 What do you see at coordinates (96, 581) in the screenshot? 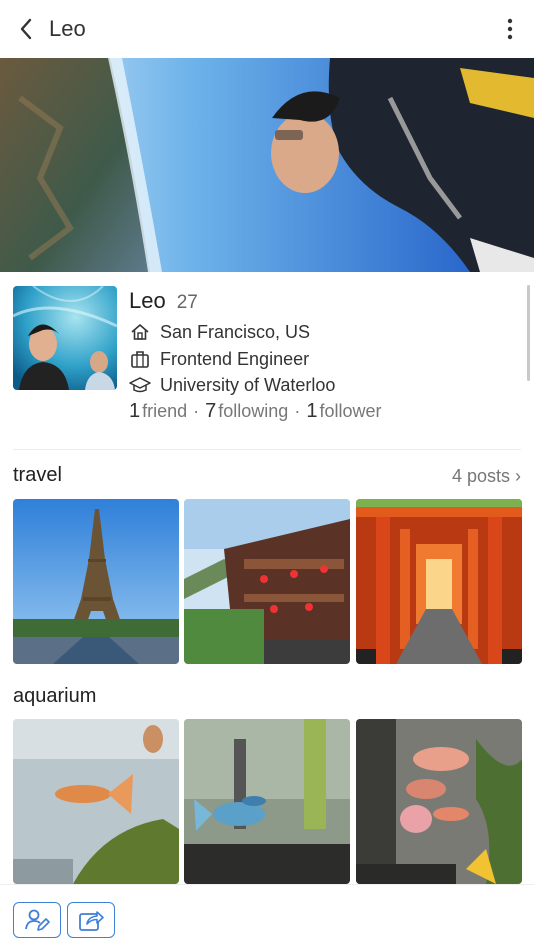
I see `photo-eiffel-tower` at bounding box center [96, 581].